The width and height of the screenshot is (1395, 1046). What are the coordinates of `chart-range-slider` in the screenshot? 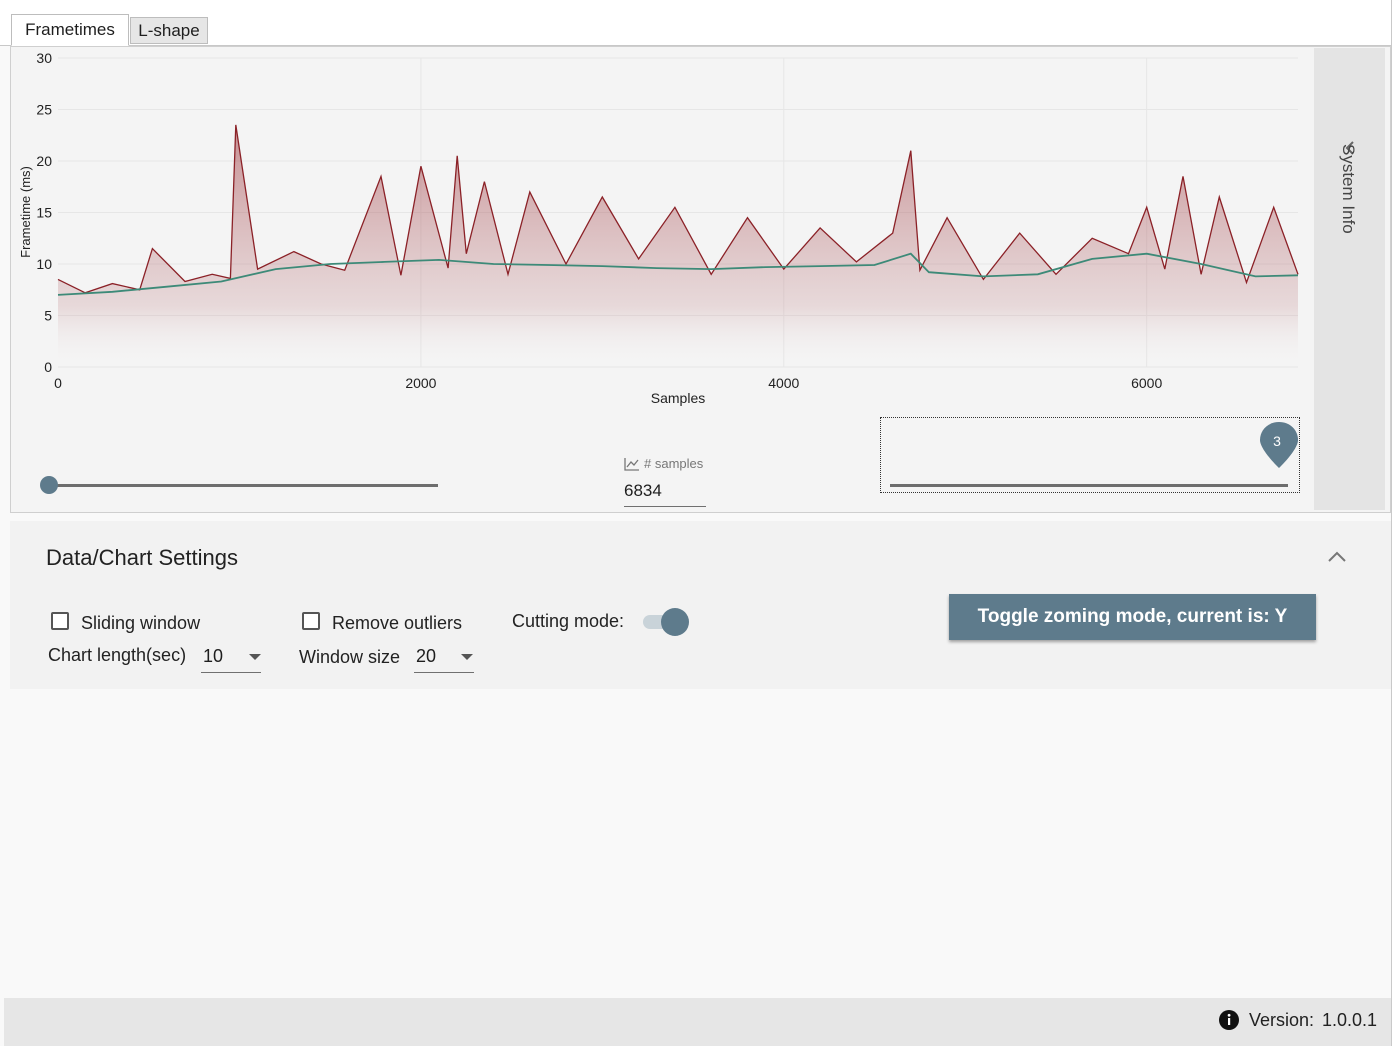 It's located at (240, 486).